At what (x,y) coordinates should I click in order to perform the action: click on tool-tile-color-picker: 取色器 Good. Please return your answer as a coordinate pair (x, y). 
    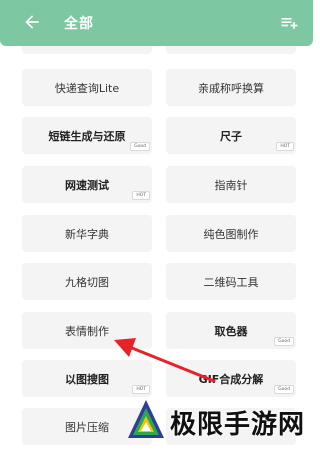
    Looking at the image, I should click on (231, 330).